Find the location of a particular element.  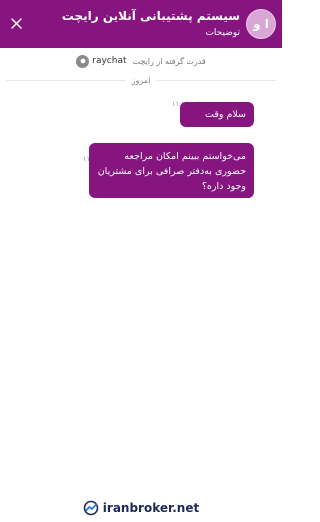

iranbroker-logo-icon is located at coordinates (91, 508).